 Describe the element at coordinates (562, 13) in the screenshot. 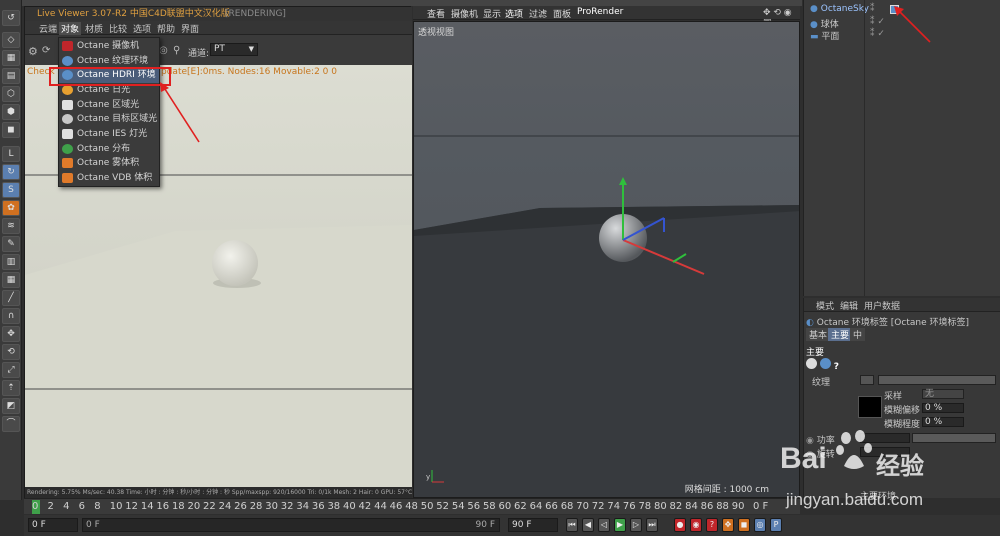

I see `menu-panel: 面板` at that location.